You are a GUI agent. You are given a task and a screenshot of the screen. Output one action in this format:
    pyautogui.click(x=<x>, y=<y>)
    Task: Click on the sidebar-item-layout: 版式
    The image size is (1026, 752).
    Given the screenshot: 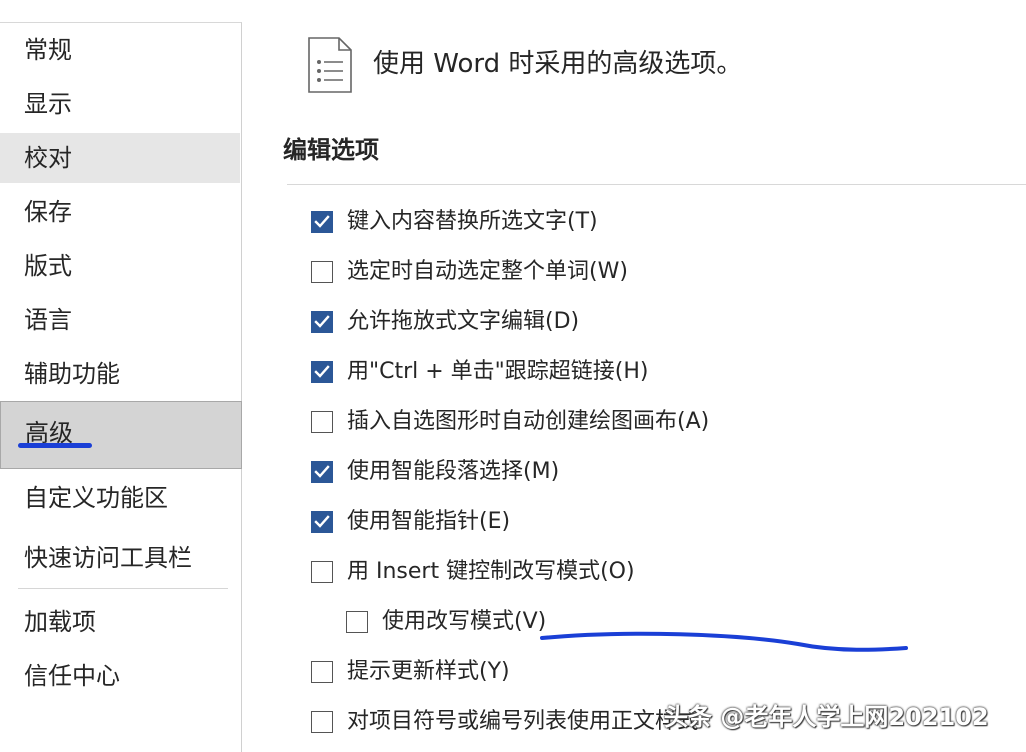 What is the action you would take?
    pyautogui.click(x=120, y=266)
    